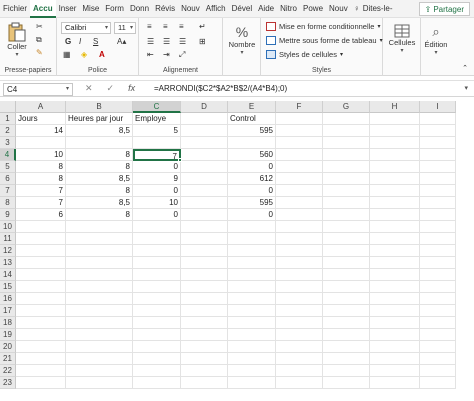 Image resolution: width=474 pixels, height=401 pixels. What do you see at coordinates (346, 179) in the screenshot?
I see `cell-G6` at bounding box center [346, 179].